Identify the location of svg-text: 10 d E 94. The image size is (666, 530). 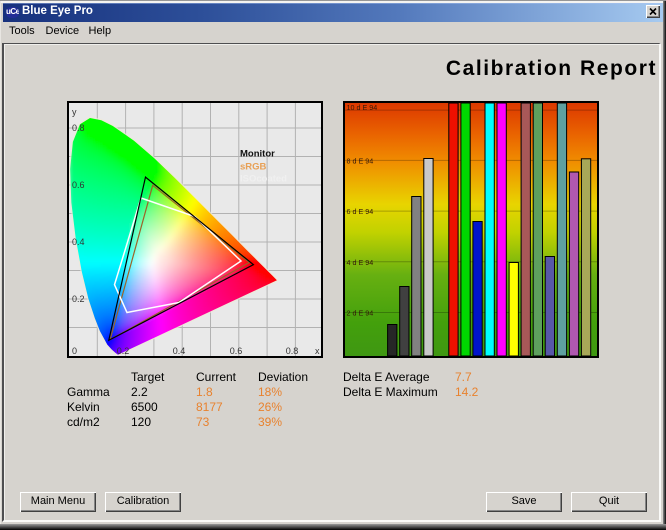
(362, 107).